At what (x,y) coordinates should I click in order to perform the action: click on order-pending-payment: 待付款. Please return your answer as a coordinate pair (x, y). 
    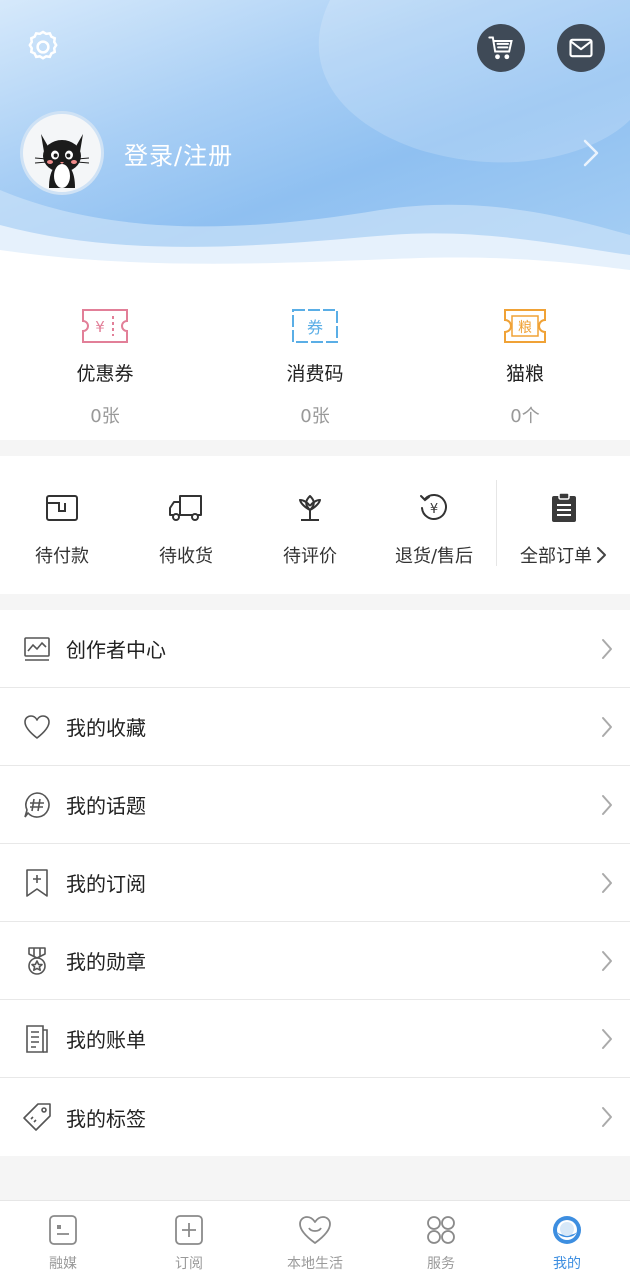
    Looking at the image, I should click on (62, 525).